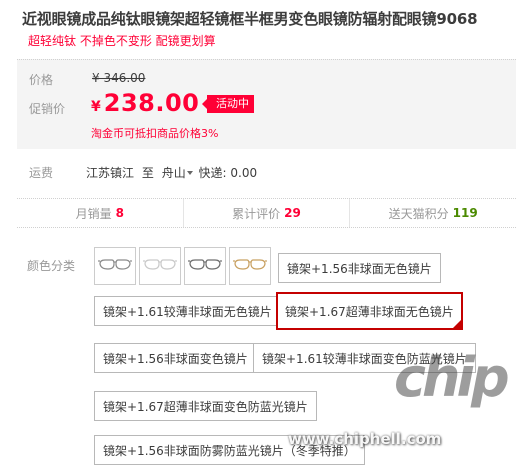 This screenshot has width=516, height=473. Describe the element at coordinates (266, 172) in the screenshot. I see `shipping-row: 运费 江苏镇江 至 舟山 快递: 0.00` at that location.